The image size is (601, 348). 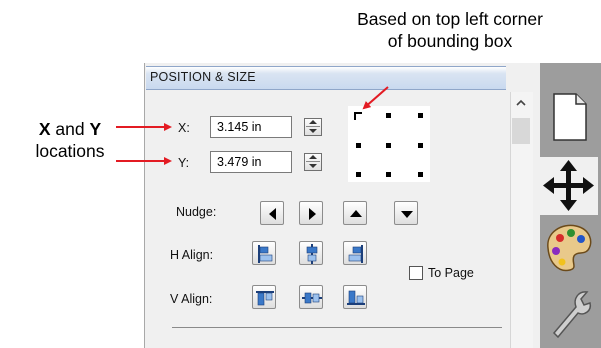 What do you see at coordinates (358, 145) in the screenshot?
I see `reference-point-middle-left` at bounding box center [358, 145].